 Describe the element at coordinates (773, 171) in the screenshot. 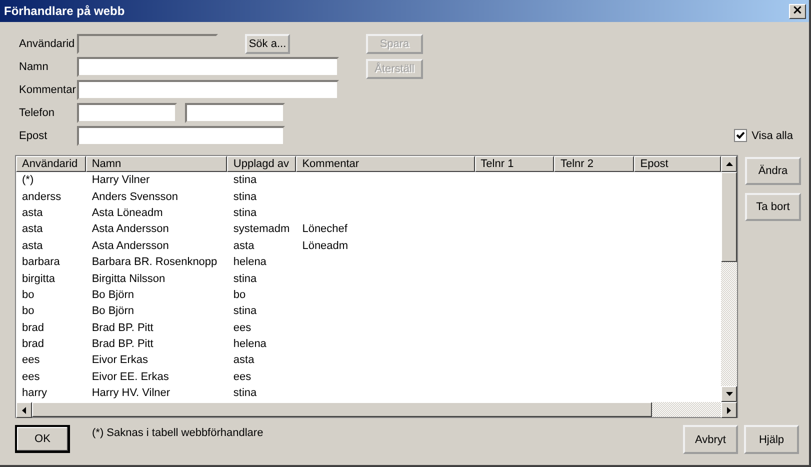

I see `action-button: Ändra` at that location.